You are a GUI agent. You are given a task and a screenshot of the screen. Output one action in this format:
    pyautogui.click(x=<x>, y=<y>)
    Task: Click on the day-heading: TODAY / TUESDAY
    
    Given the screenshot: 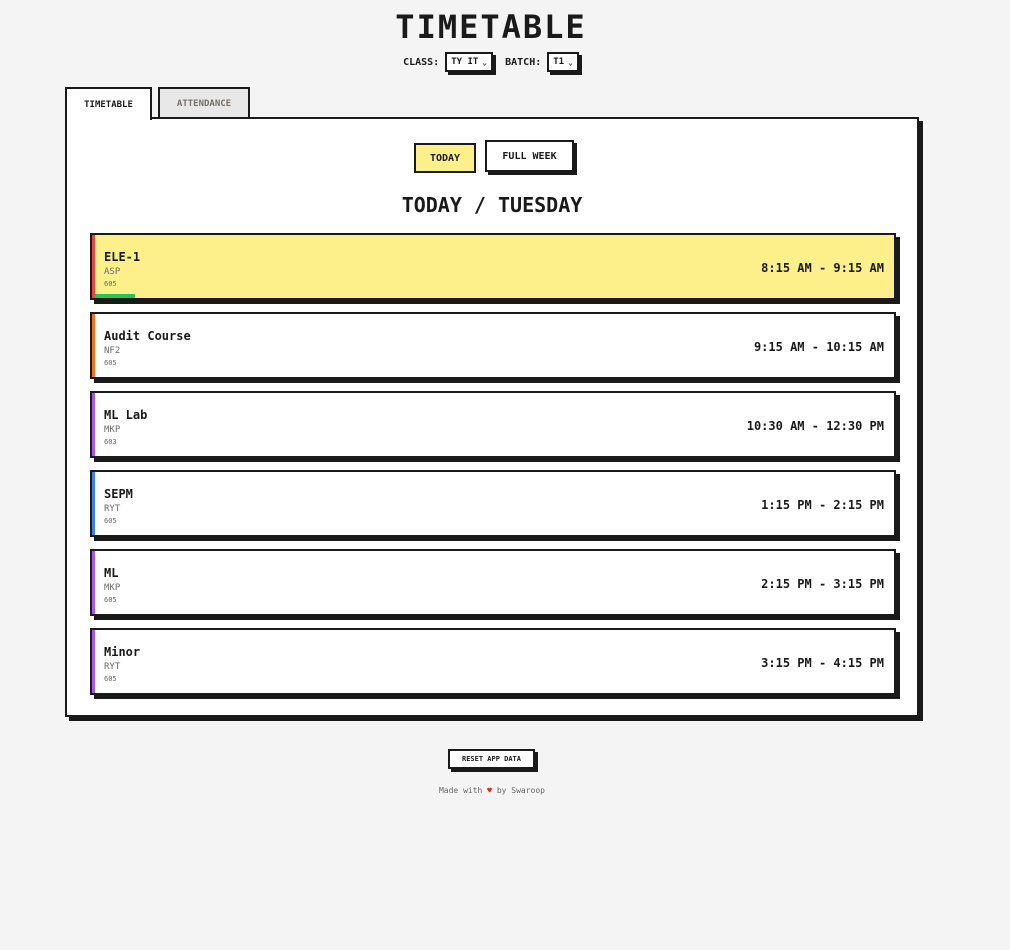 What is the action you would take?
    pyautogui.click(x=492, y=205)
    